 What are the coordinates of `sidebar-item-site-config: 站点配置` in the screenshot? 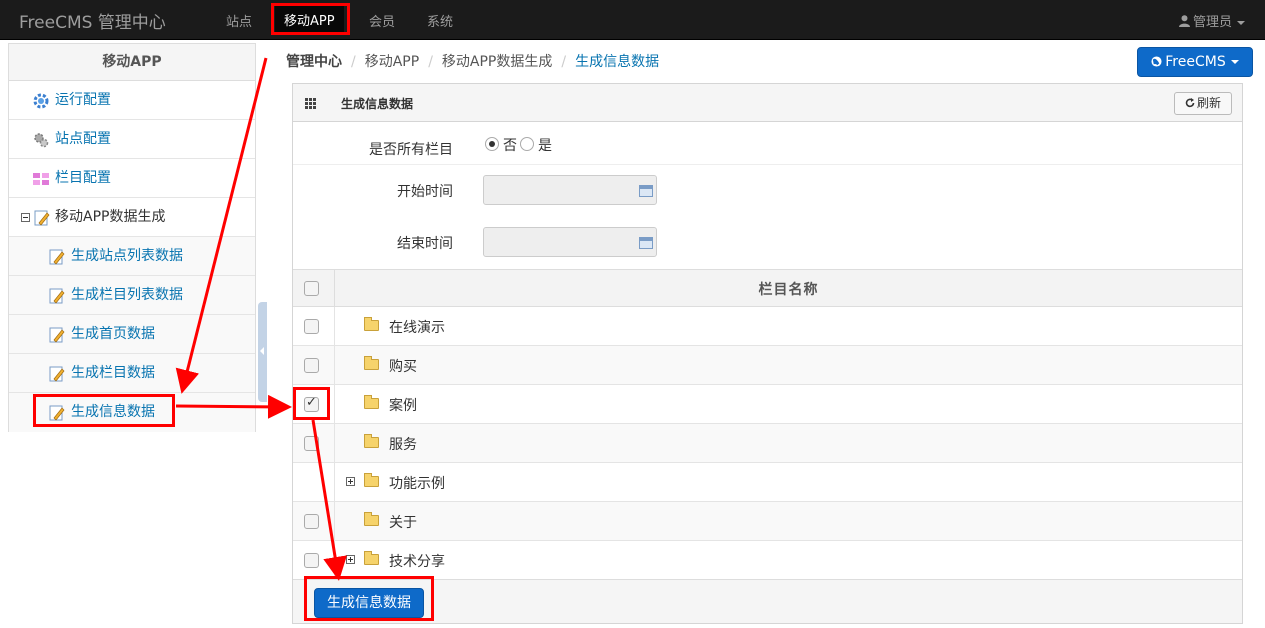 It's located at (132, 139).